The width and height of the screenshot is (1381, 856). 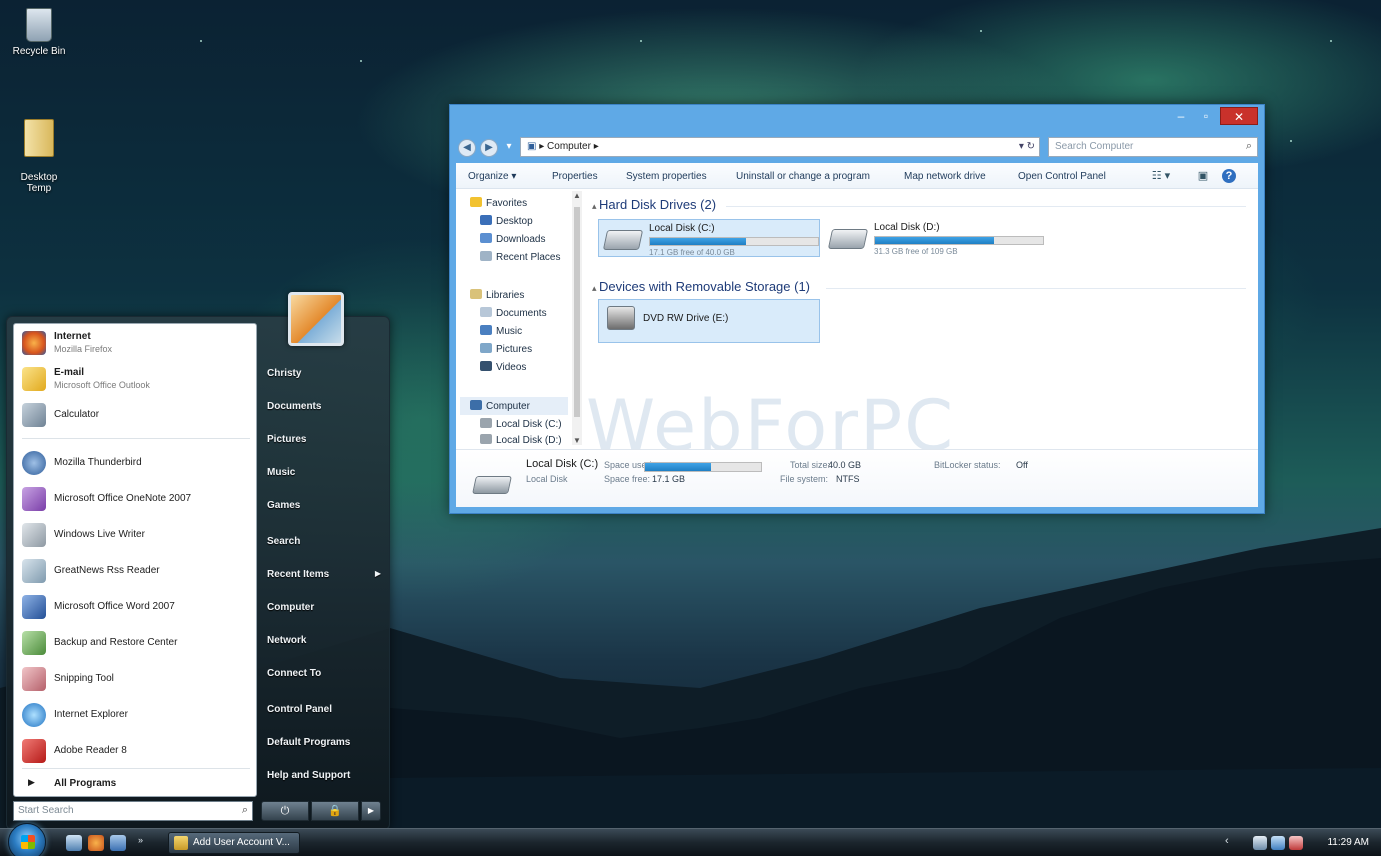 I want to click on nav-downloads: Downloads, so click(x=512, y=239).